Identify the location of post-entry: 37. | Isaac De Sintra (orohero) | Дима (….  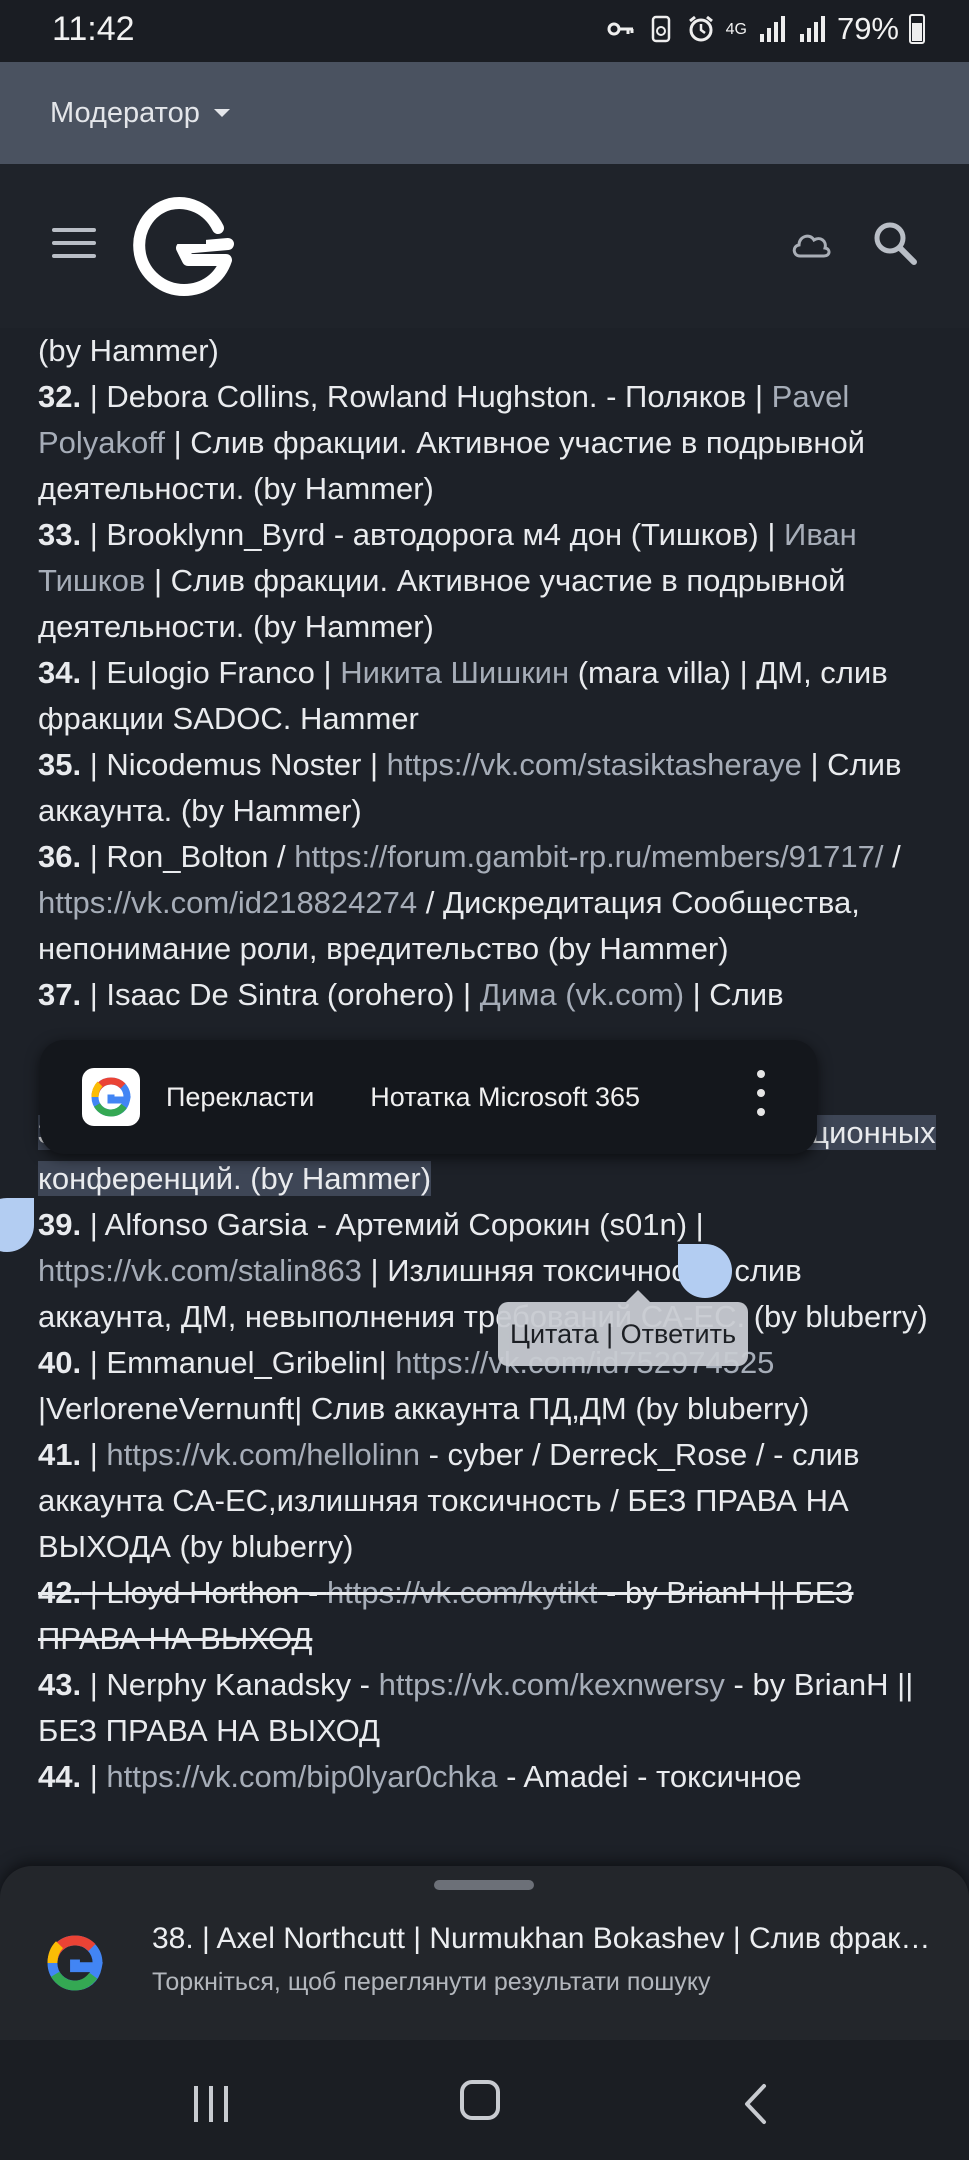
(488, 995).